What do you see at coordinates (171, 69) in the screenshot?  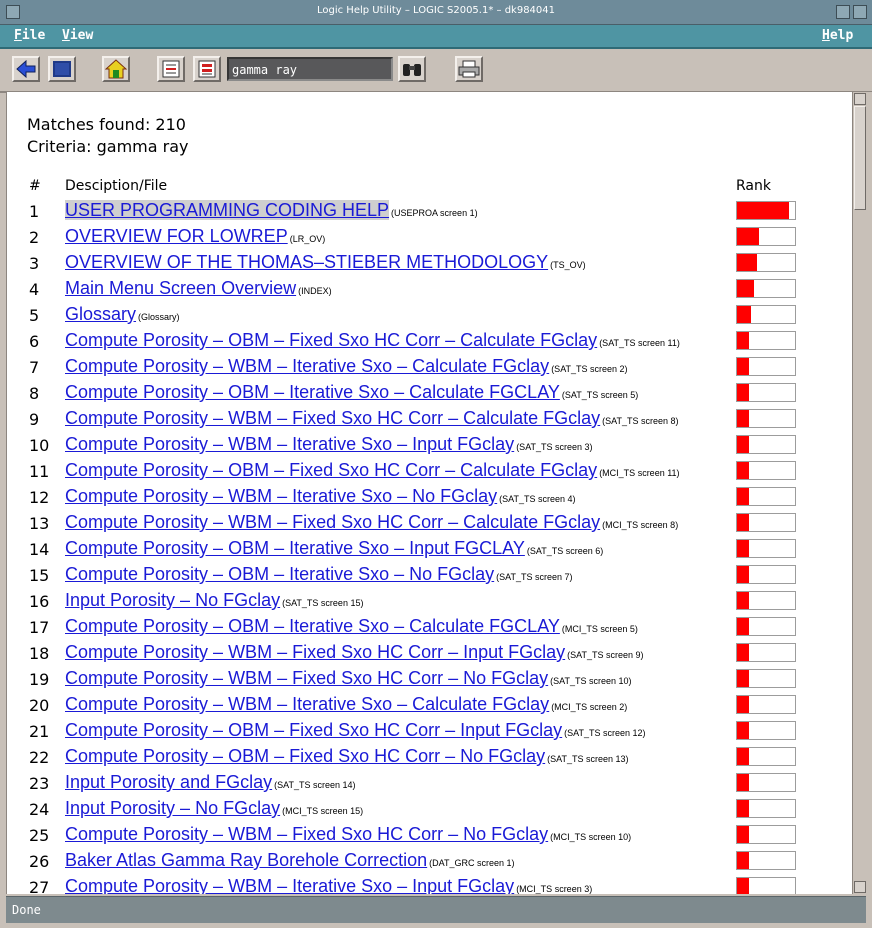 I see `previous-topic-button` at bounding box center [171, 69].